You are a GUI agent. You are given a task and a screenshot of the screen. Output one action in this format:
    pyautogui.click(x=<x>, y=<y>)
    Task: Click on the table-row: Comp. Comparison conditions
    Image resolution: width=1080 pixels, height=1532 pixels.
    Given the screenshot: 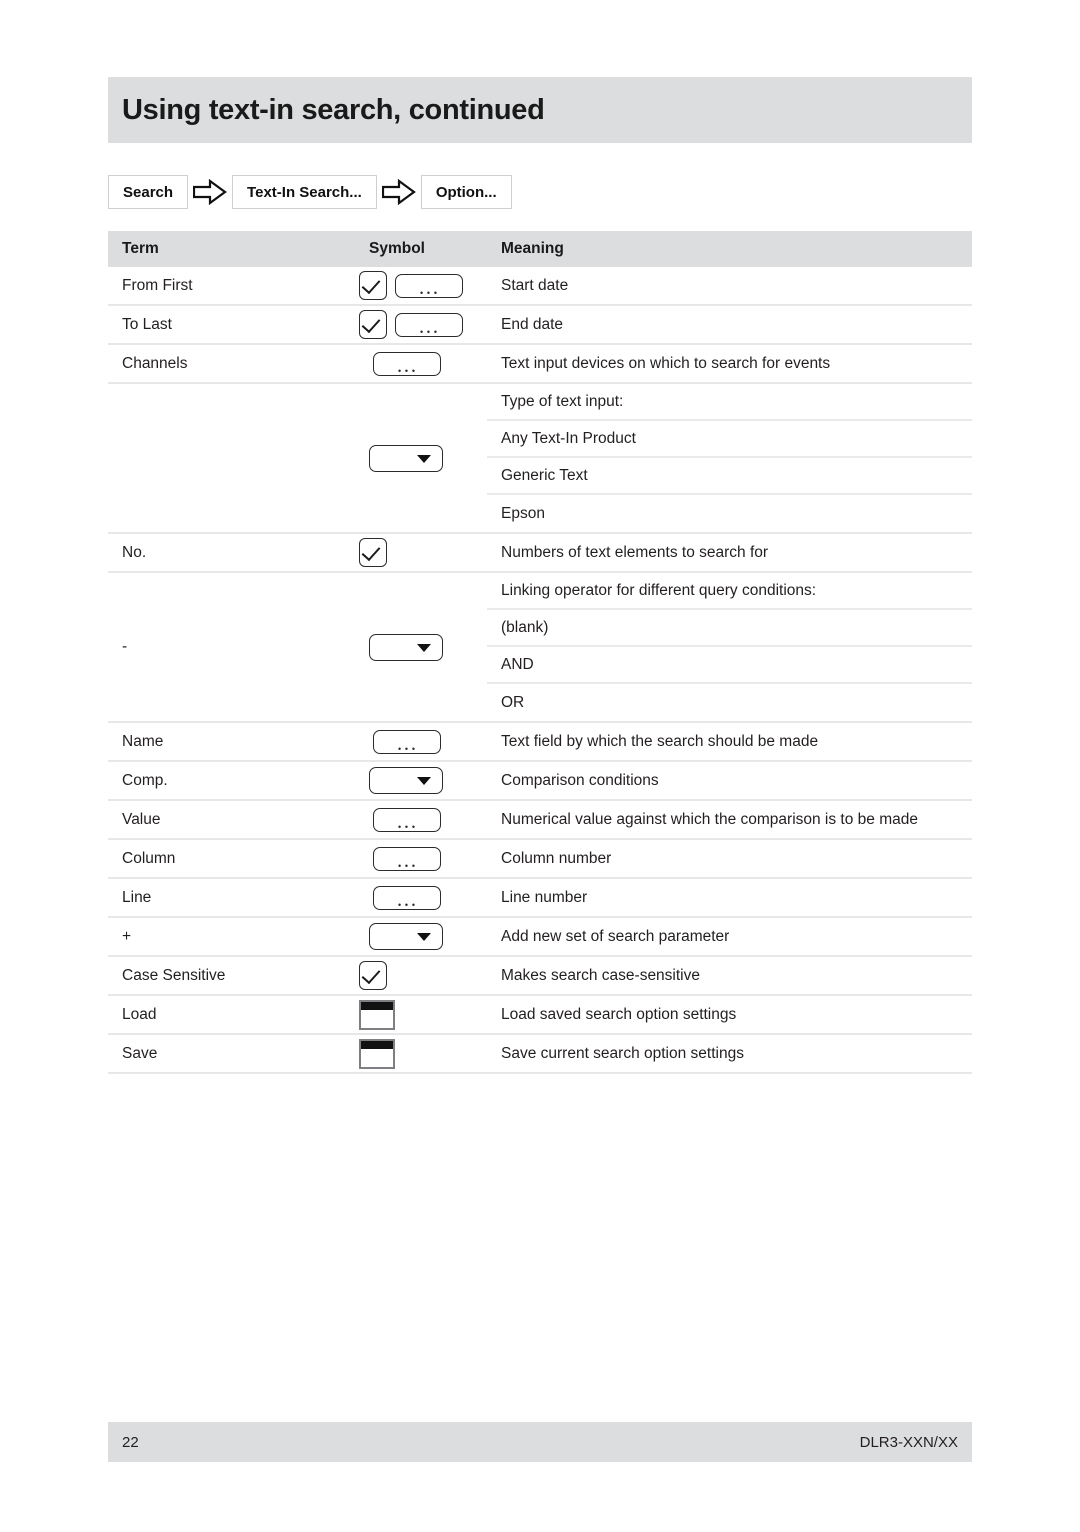 What is the action you would take?
    pyautogui.click(x=540, y=781)
    